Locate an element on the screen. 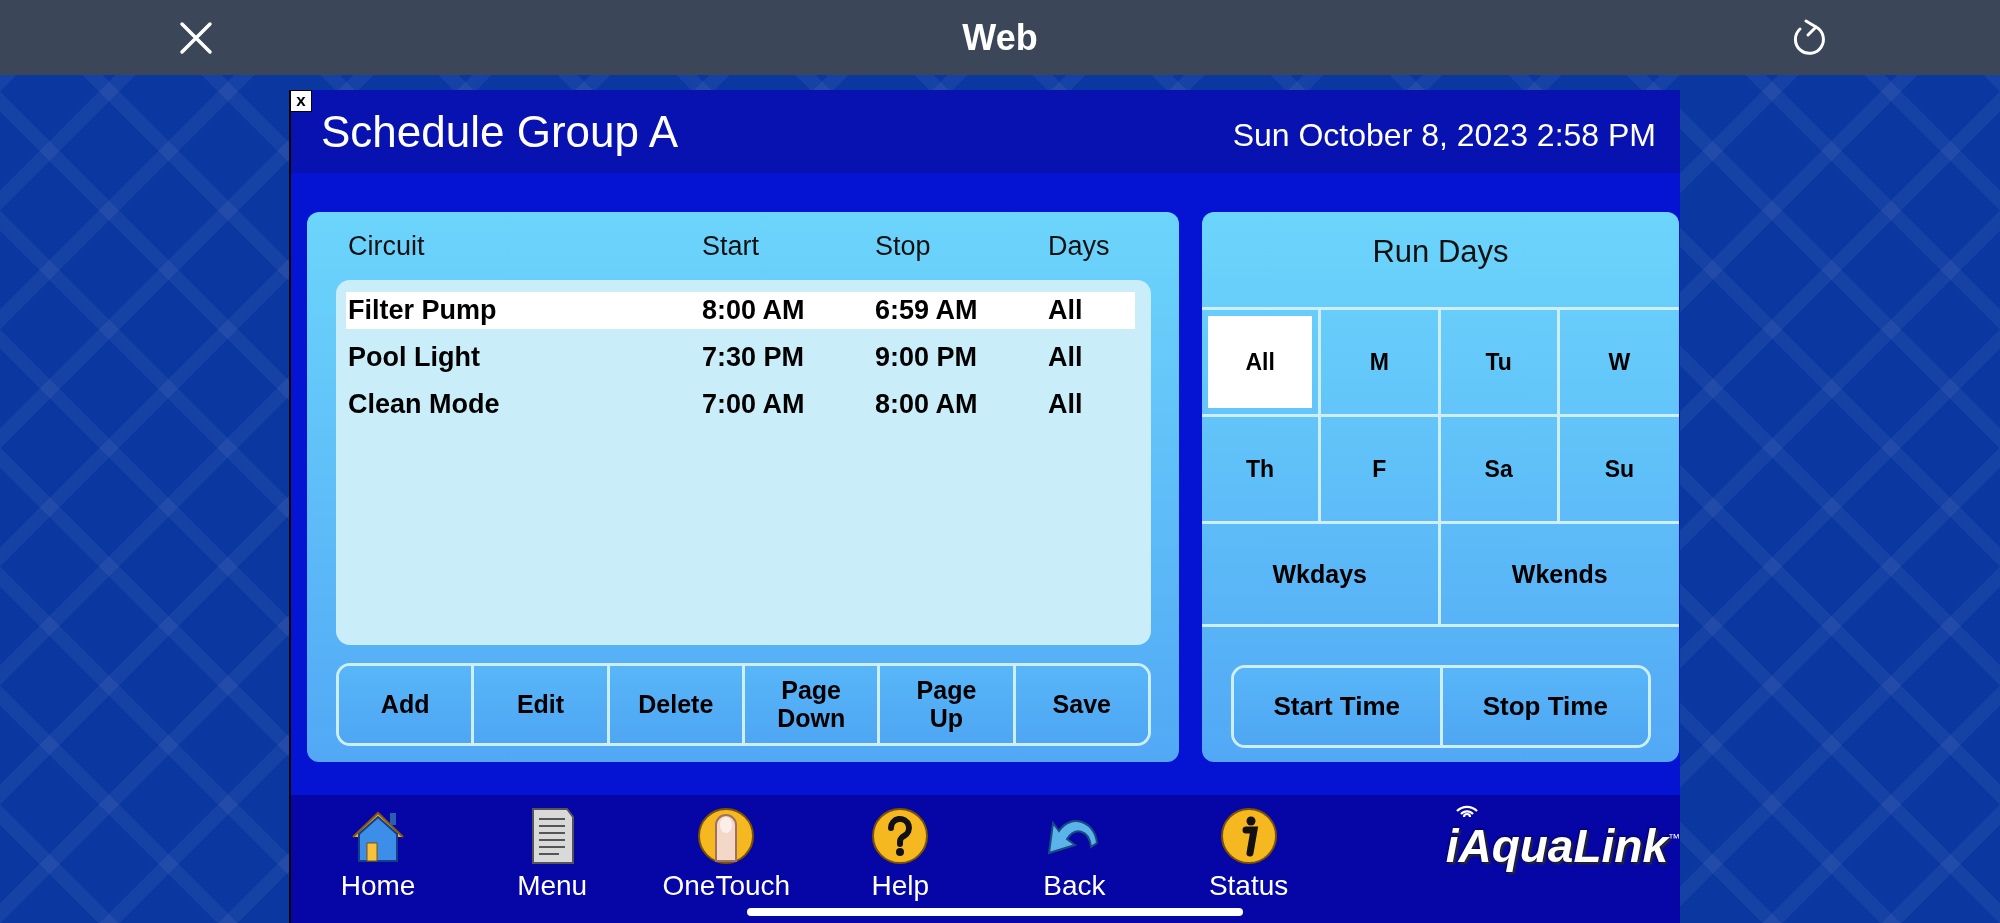 Image resolution: width=2000 pixels, height=923 pixels. day-button: Sa is located at coordinates (1500, 470).